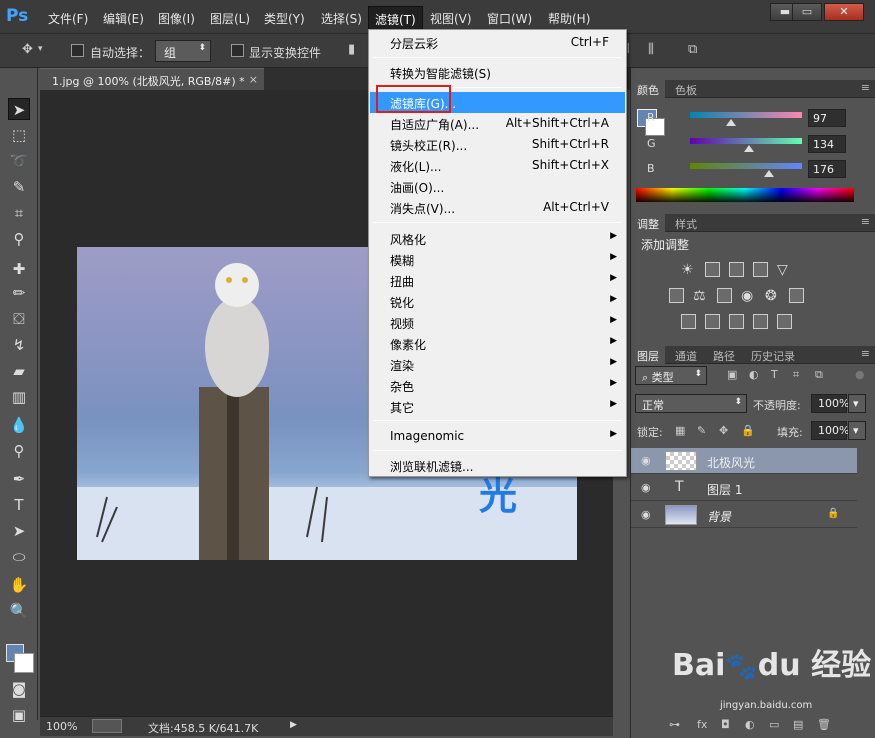 The image size is (875, 738). What do you see at coordinates (692, 49) in the screenshot?
I see `auto-align-icon: ⧉` at bounding box center [692, 49].